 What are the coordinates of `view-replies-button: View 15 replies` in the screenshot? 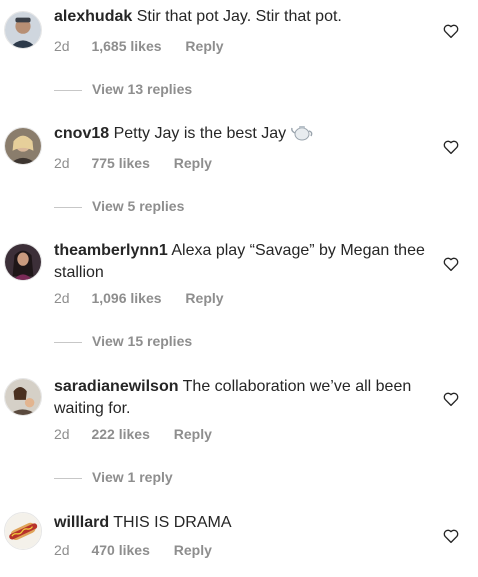 It's located at (123, 341).